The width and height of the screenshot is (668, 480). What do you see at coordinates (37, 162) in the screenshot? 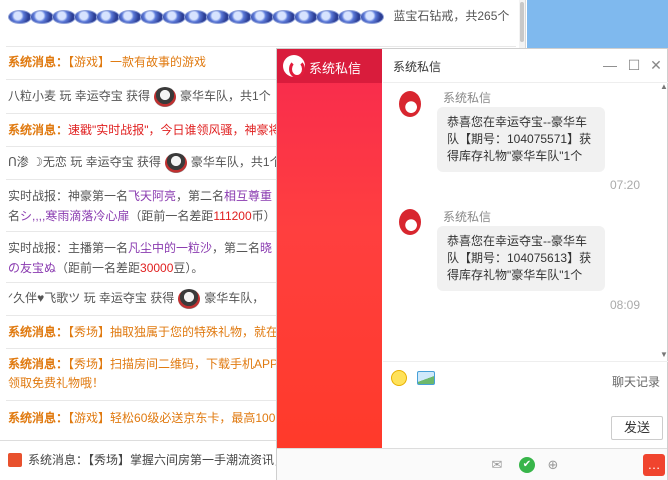
I see `user-name: ᑎ渗 ☽无恋` at bounding box center [37, 162].